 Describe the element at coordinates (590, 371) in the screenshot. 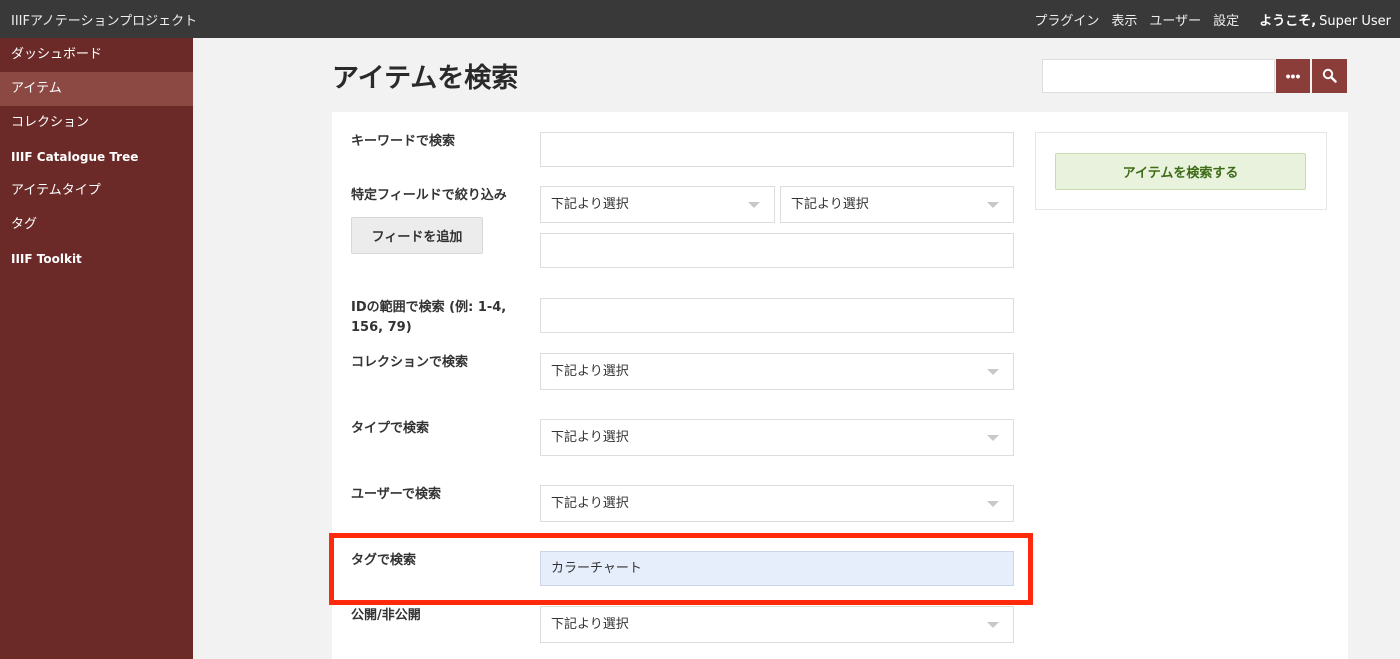

I see `collection-select-value: 下記より選択` at that location.